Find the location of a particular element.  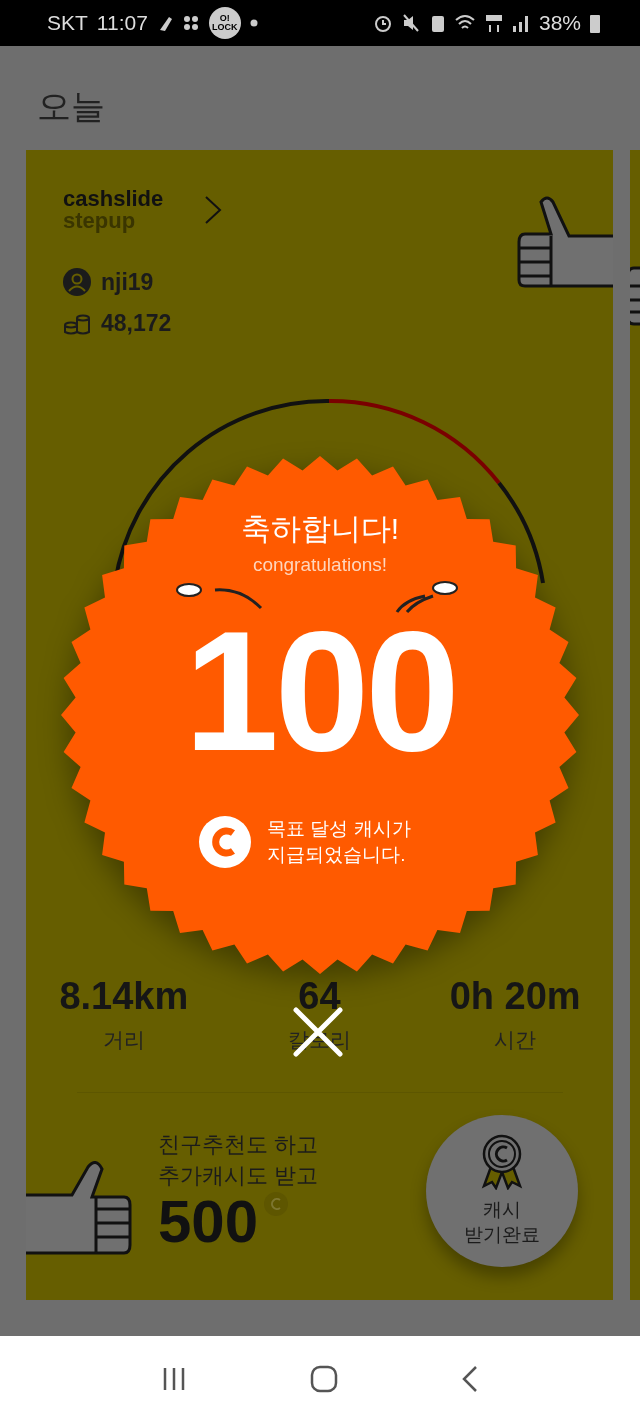

cash-coin-icon is located at coordinates (225, 842).